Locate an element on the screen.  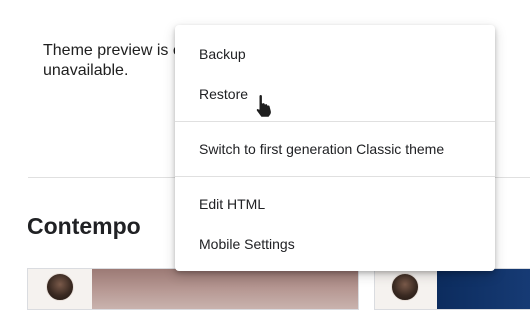
theme-preview-message: Theme preview is c unavailable. is located at coordinates (113, 61).